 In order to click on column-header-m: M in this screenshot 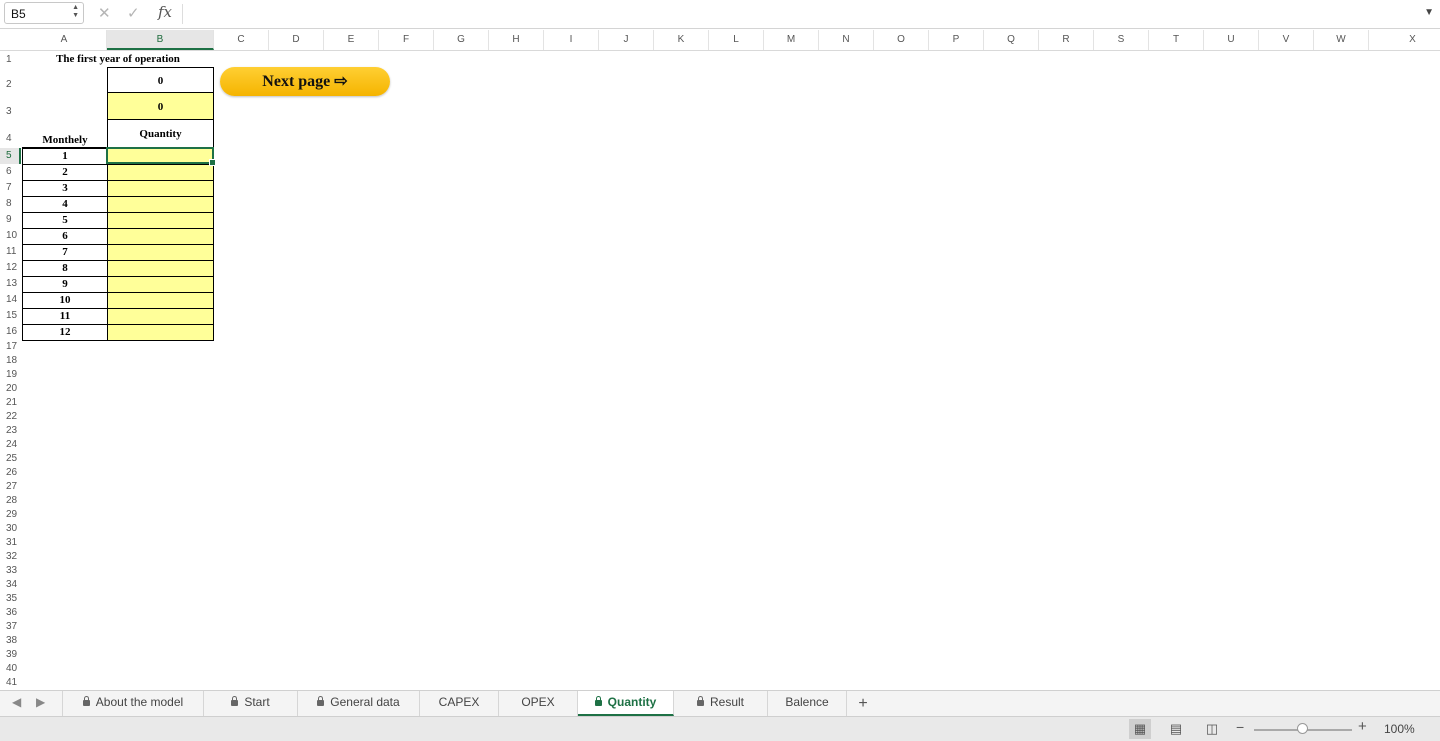, I will do `click(791, 40)`.